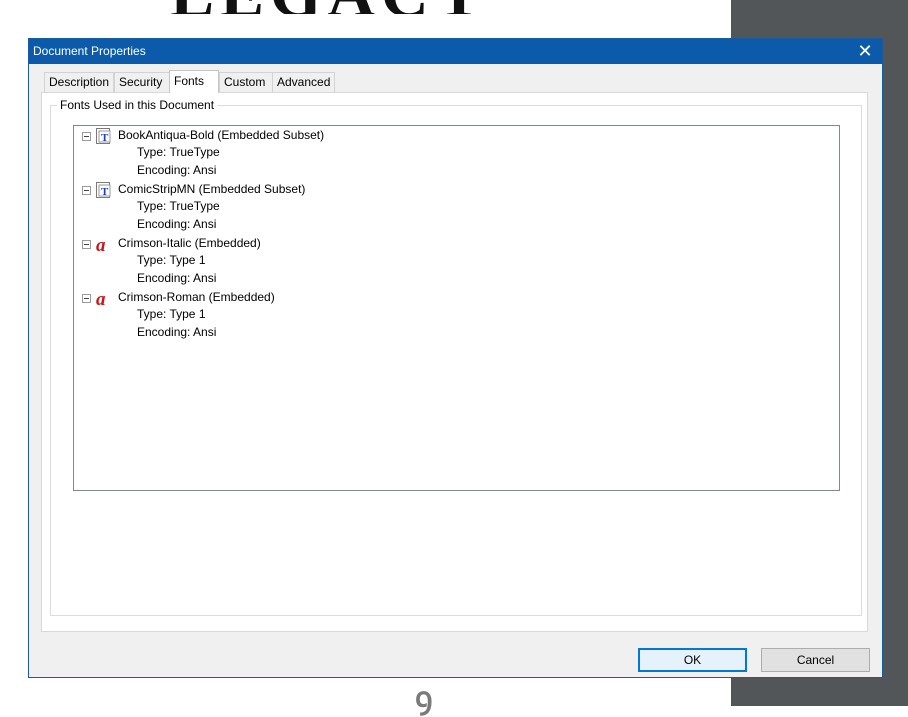 This screenshot has height=717, width=908. Describe the element at coordinates (370, 7) in the screenshot. I see `document-heading: LEGACY` at that location.